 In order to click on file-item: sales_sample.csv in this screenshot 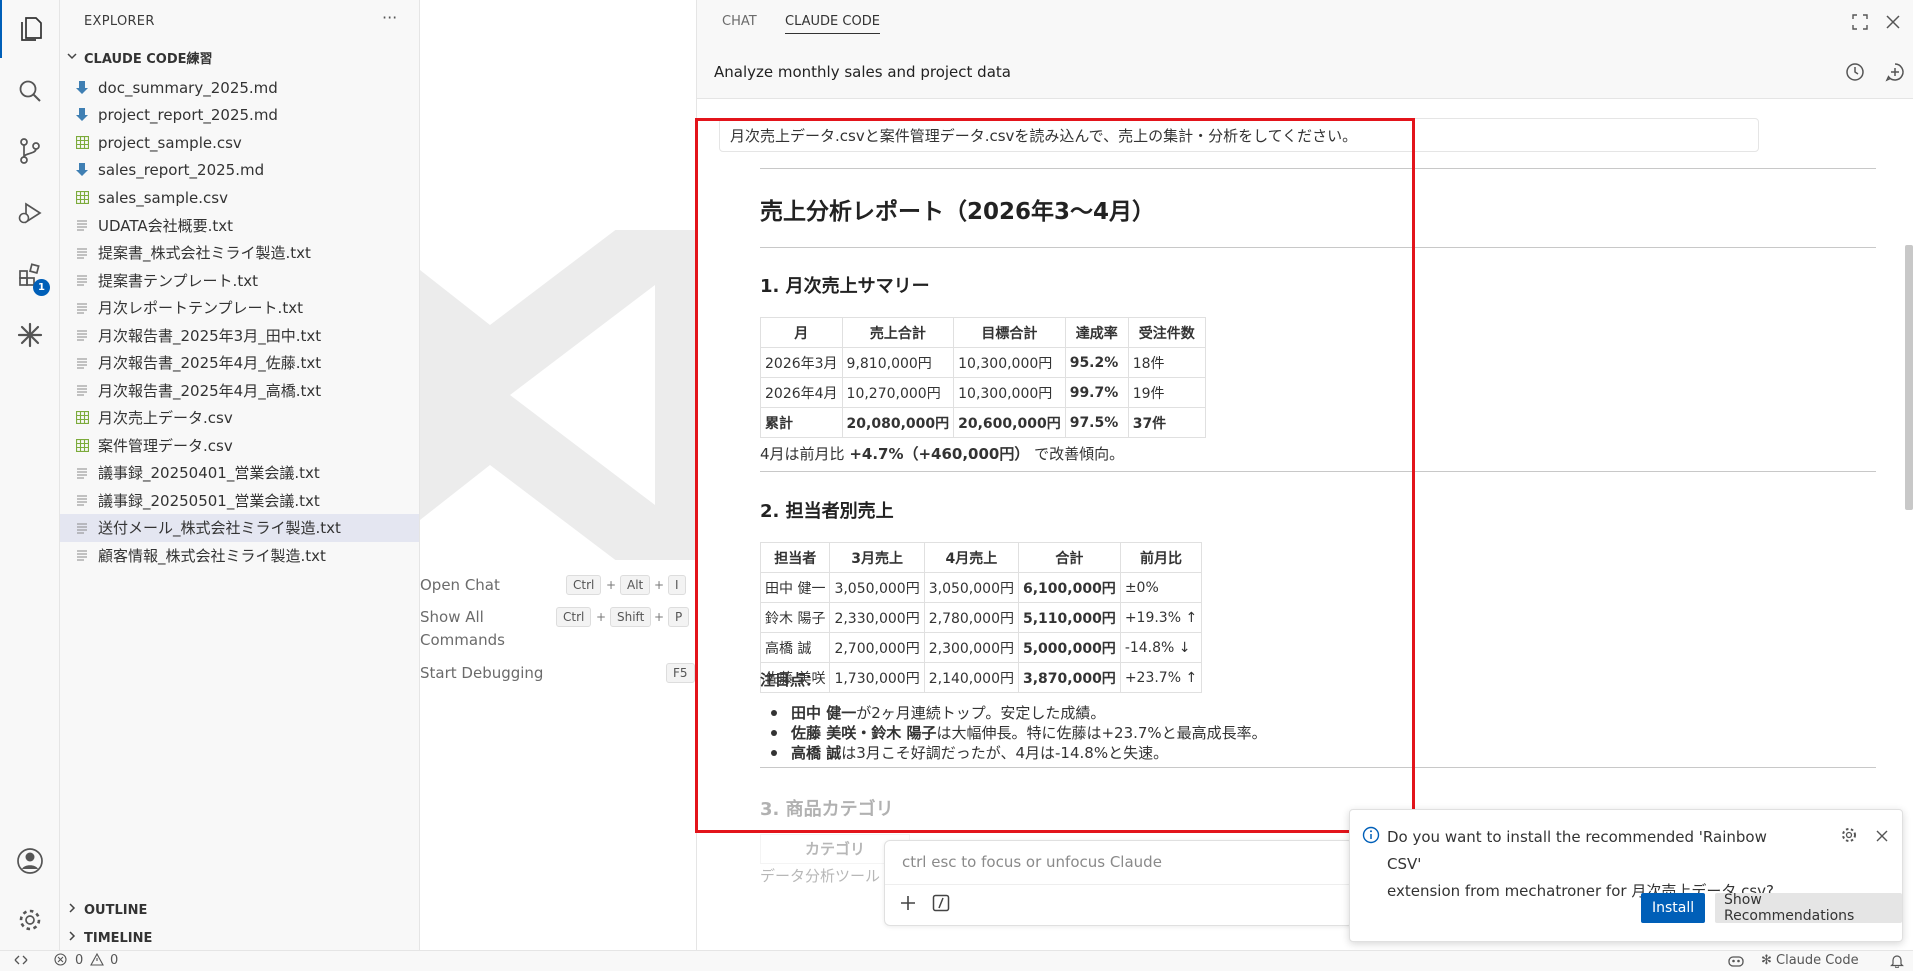, I will do `click(239, 198)`.